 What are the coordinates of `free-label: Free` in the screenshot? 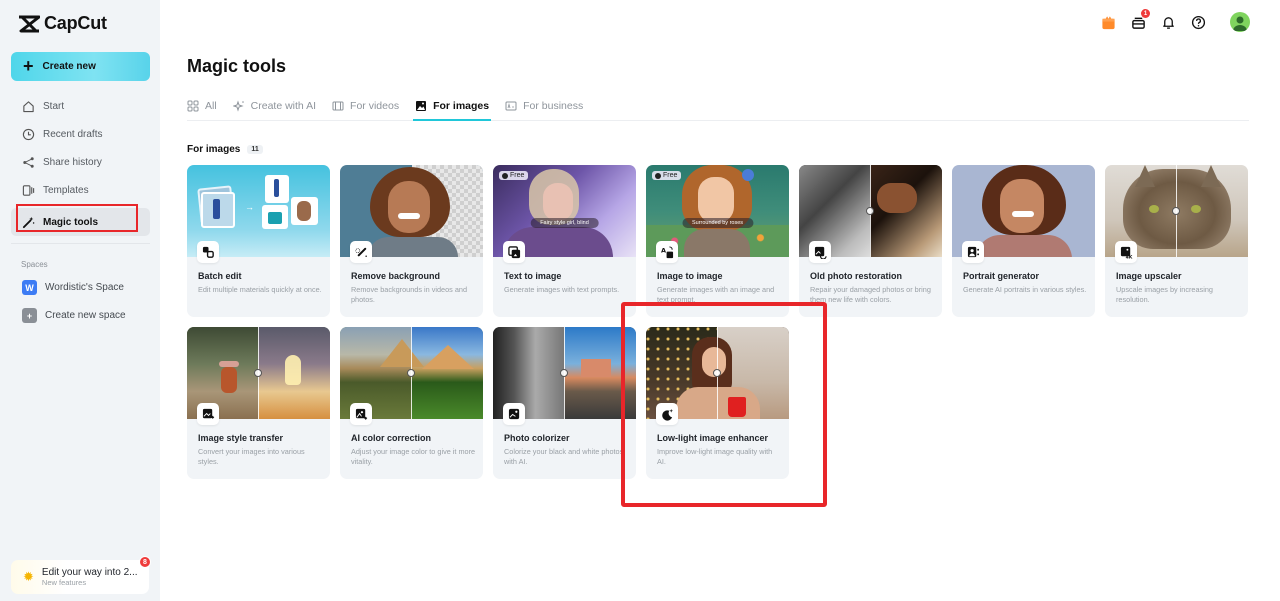 It's located at (517, 175).